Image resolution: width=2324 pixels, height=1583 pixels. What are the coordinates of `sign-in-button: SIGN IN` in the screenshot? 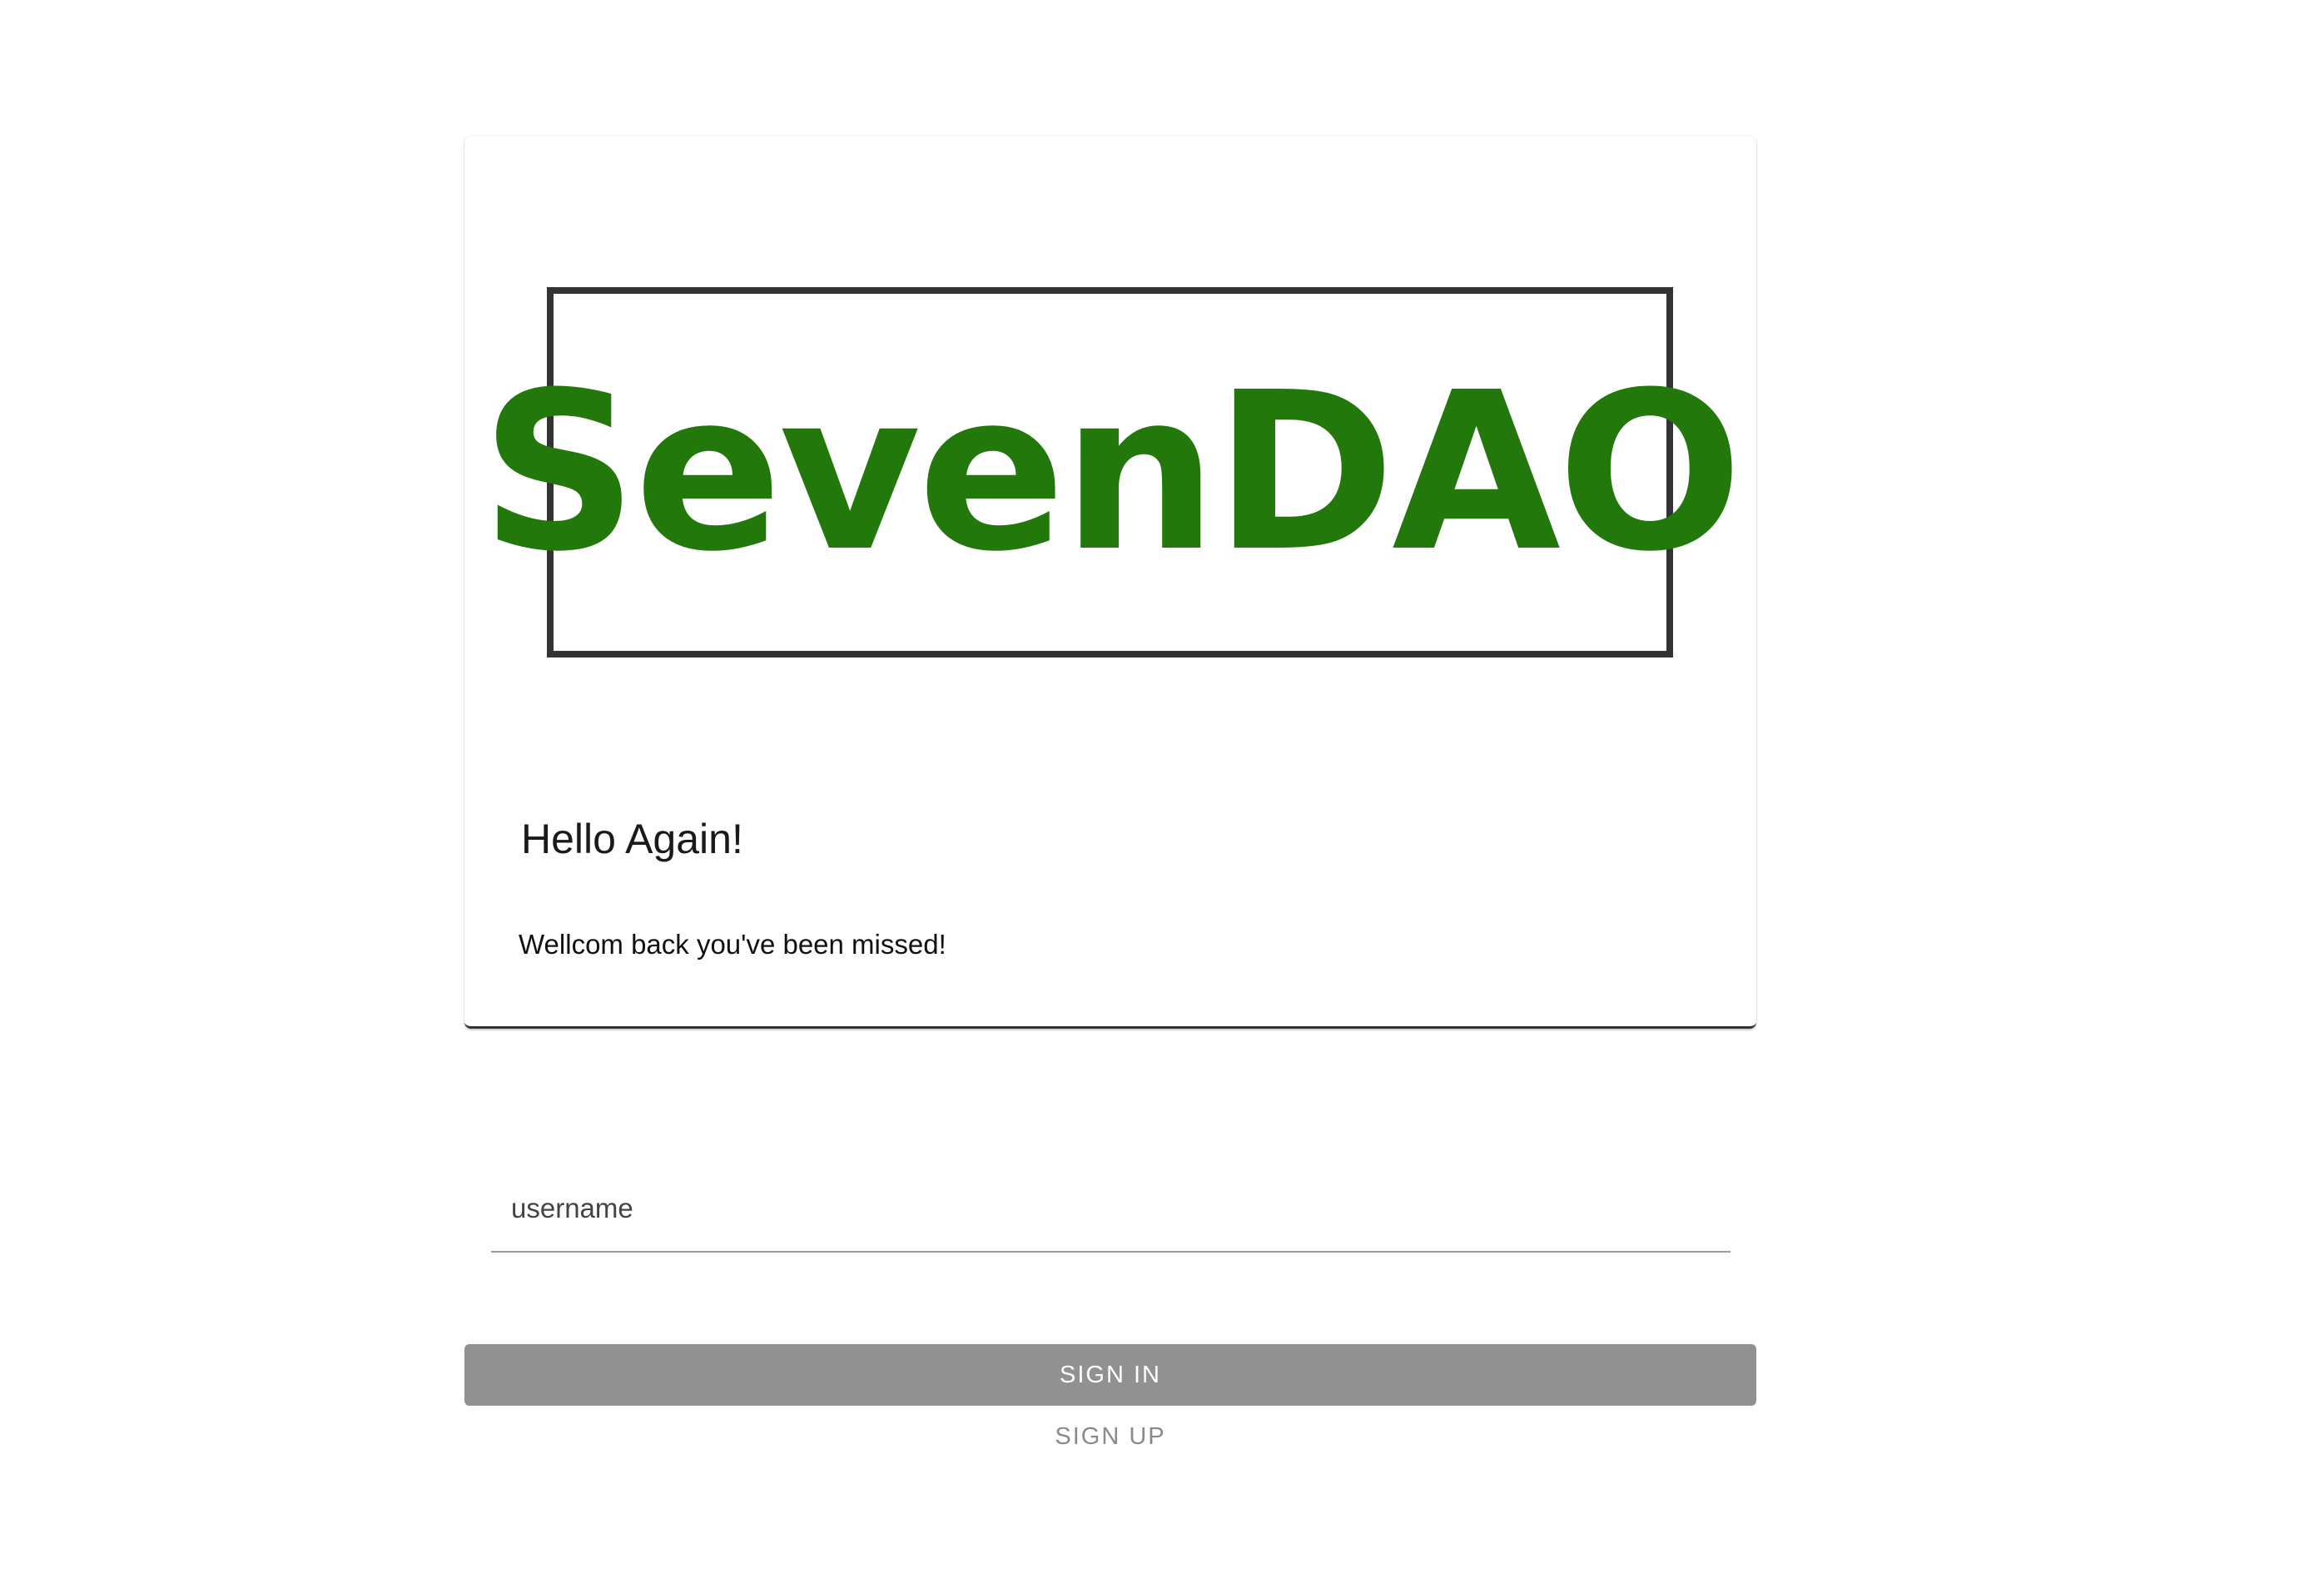 It's located at (1110, 1375).